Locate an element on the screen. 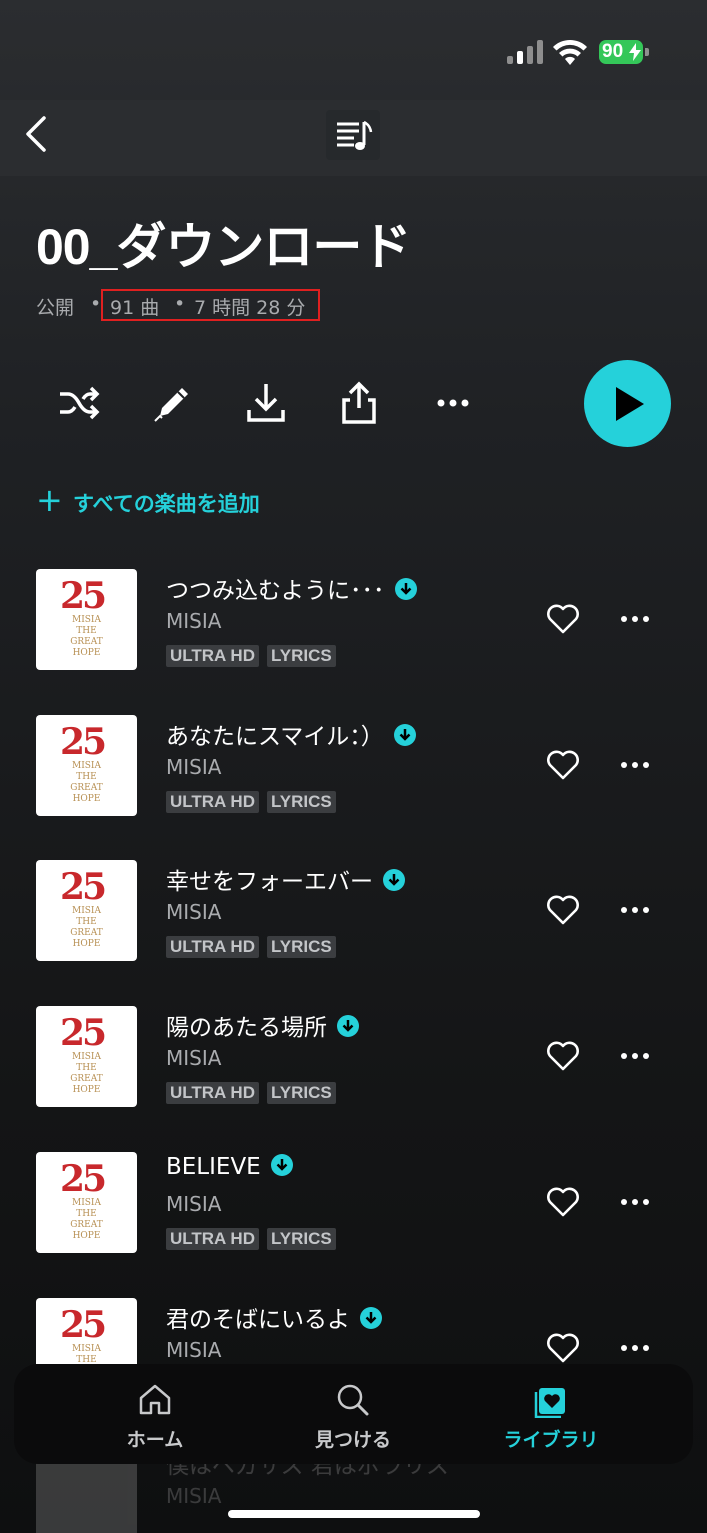 The width and height of the screenshot is (707, 1533). plus-icon: + is located at coordinates (49, 500).